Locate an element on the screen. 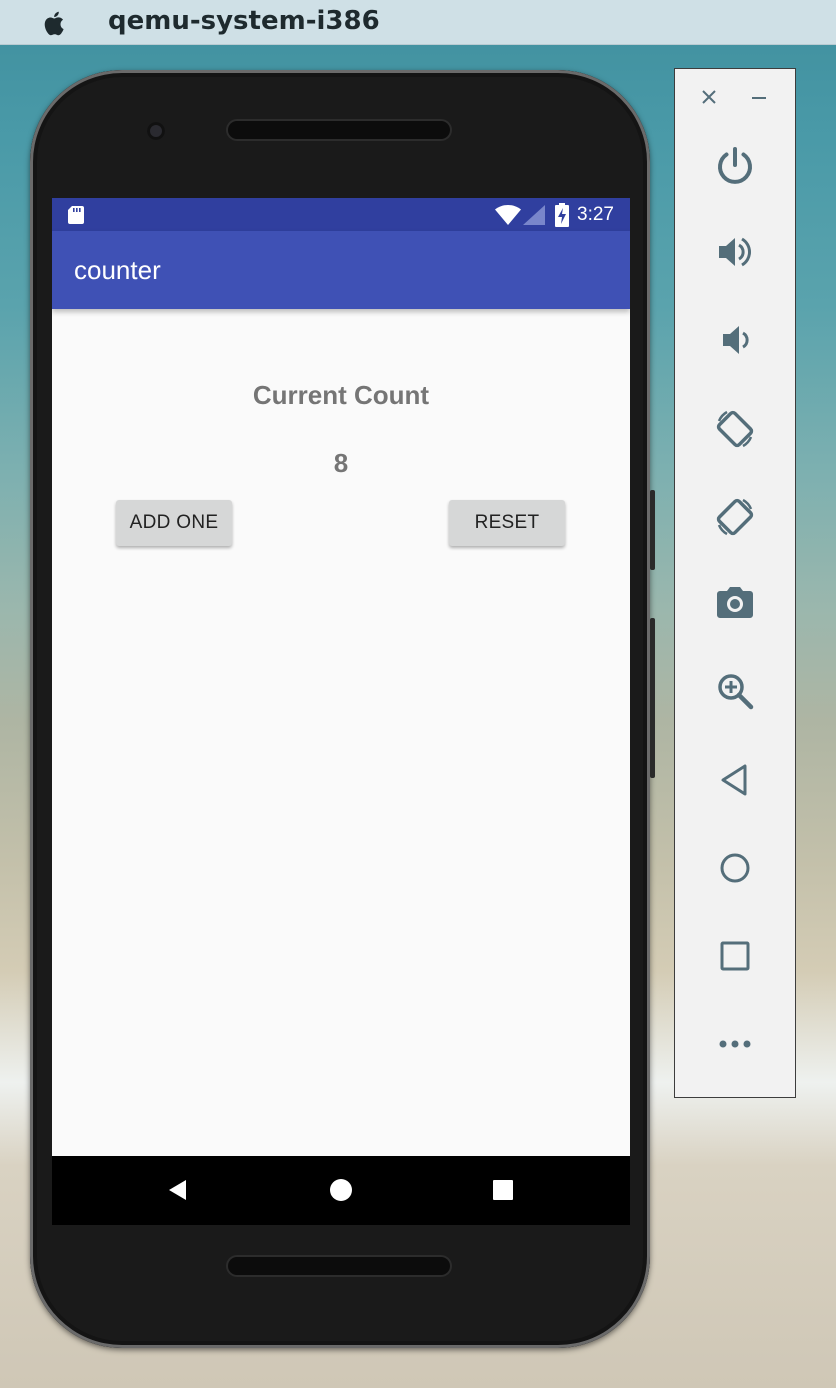  more-button is located at coordinates (735, 1044).